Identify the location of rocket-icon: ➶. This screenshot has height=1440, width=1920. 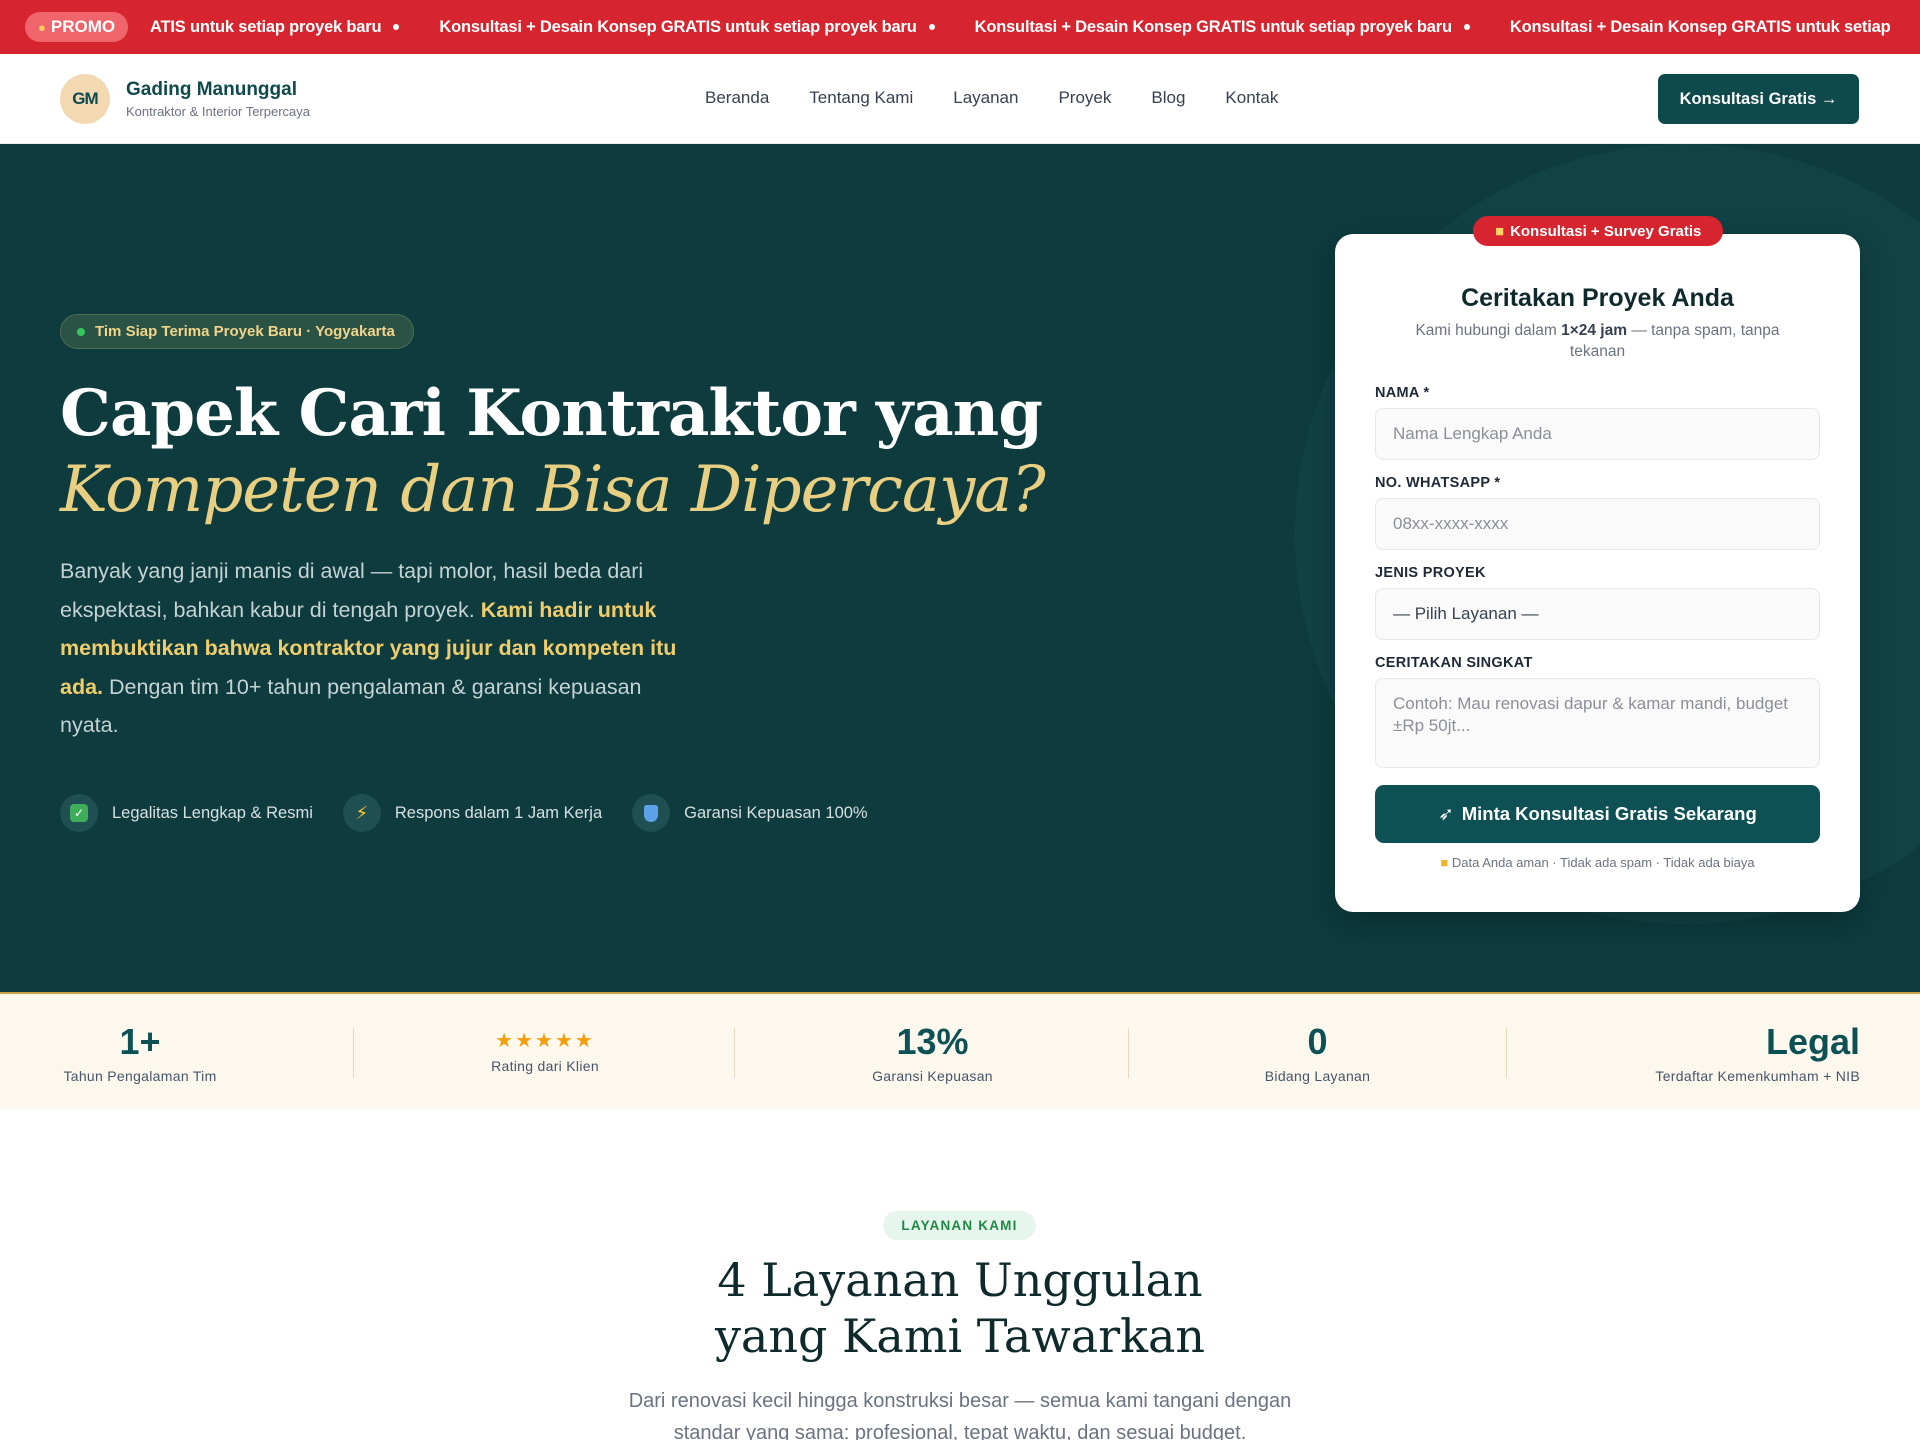
(1446, 813).